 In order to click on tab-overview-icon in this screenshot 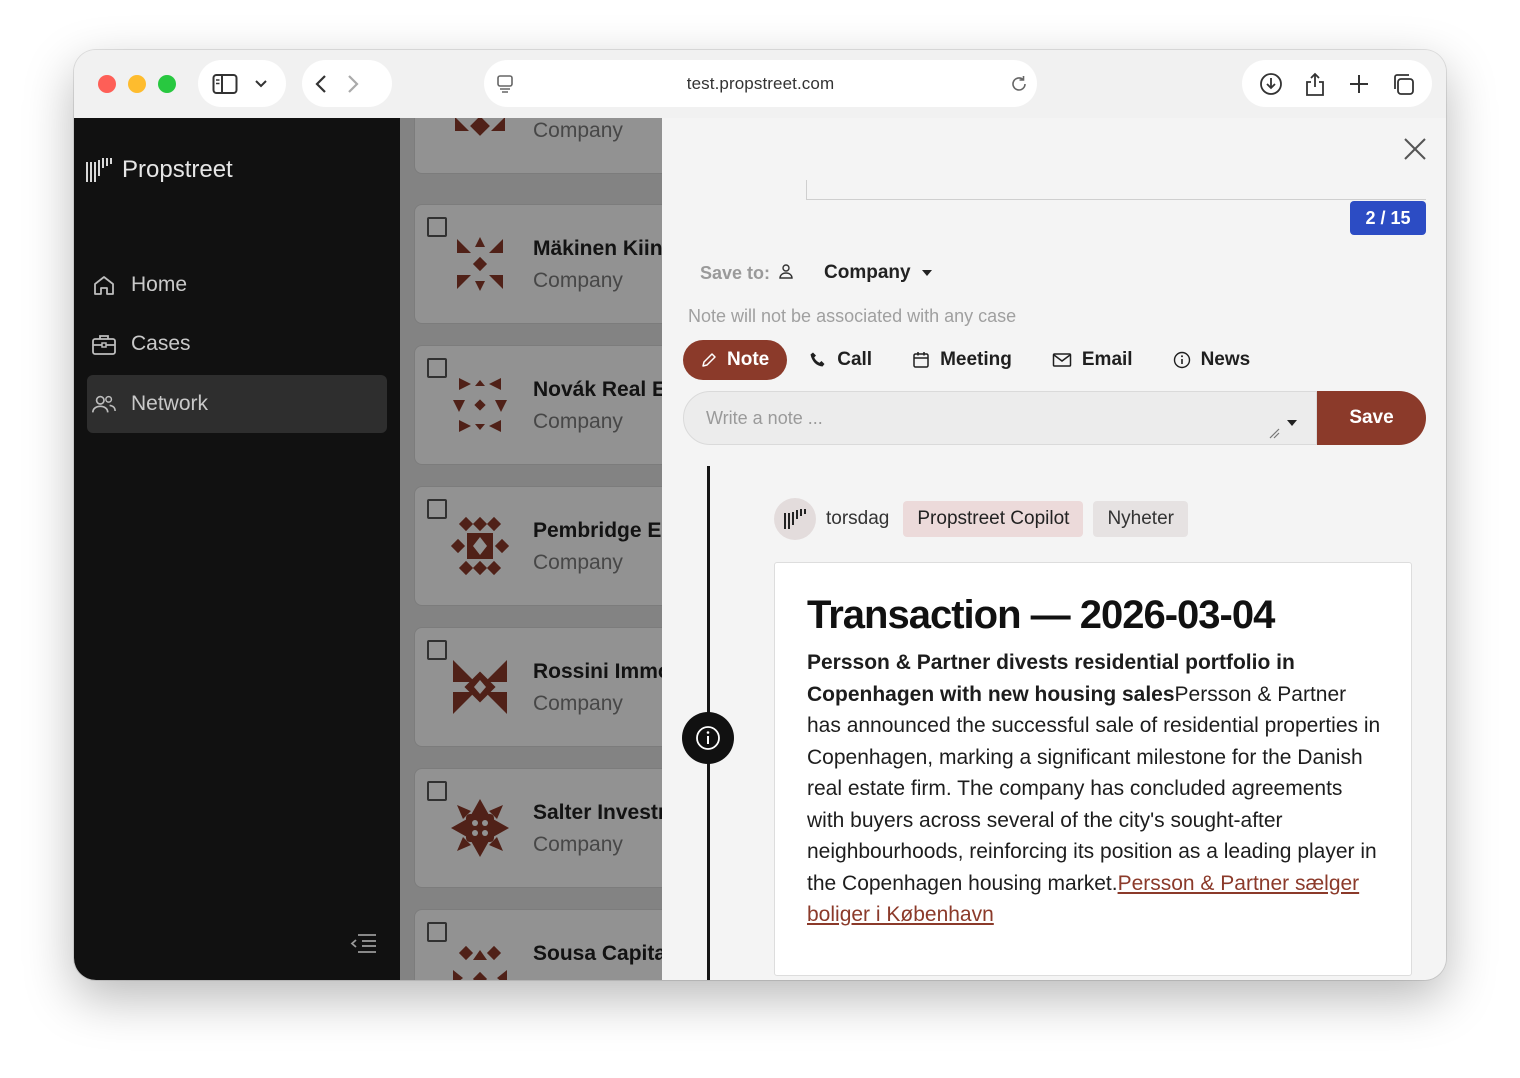, I will do `click(1403, 84)`.